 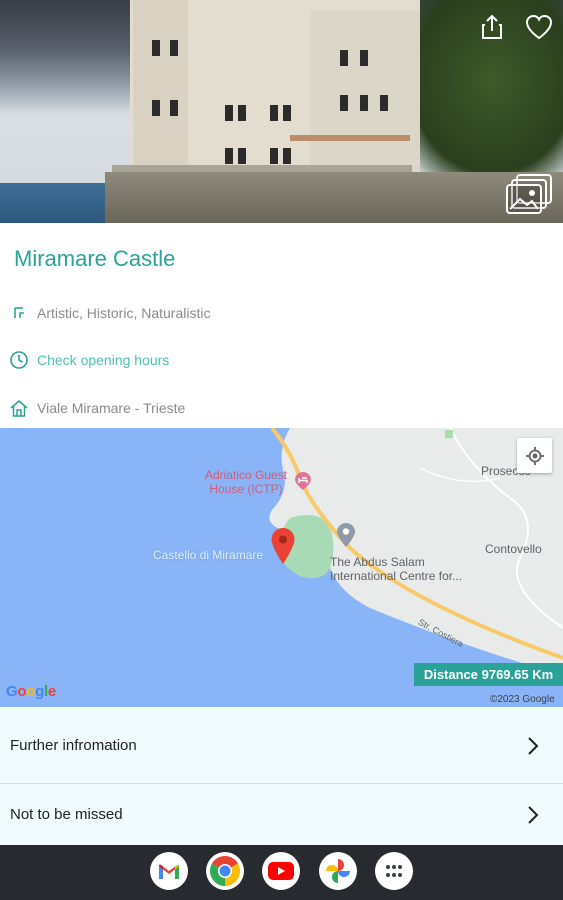 I want to click on map-label-contovello: Contovello, so click(x=513, y=549).